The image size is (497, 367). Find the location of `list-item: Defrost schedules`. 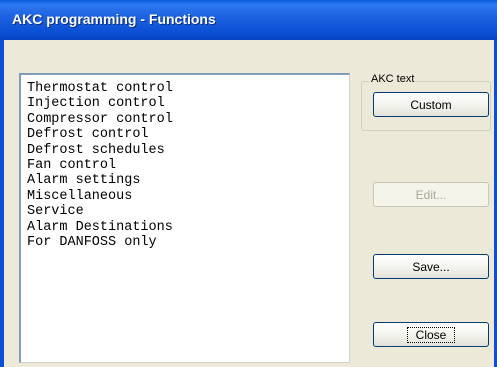

list-item: Defrost schedules is located at coordinates (188, 150).